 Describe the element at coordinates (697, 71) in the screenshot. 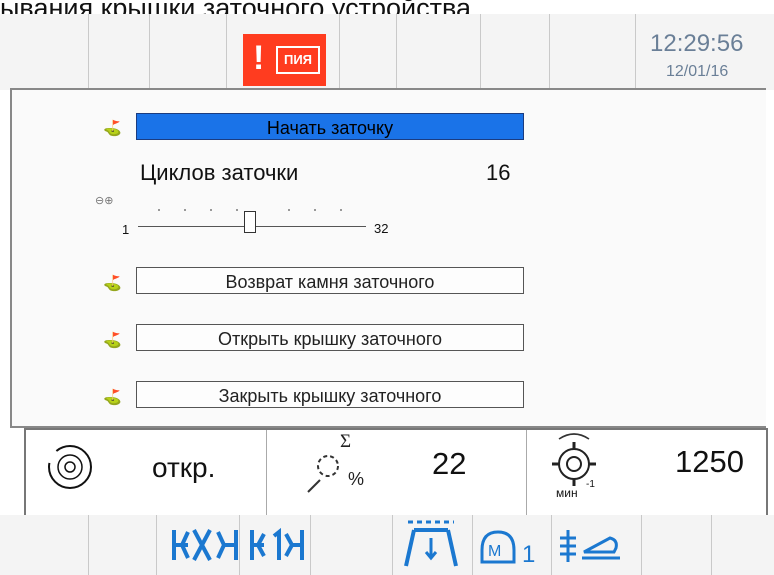

I see `date: 12/01/16` at that location.